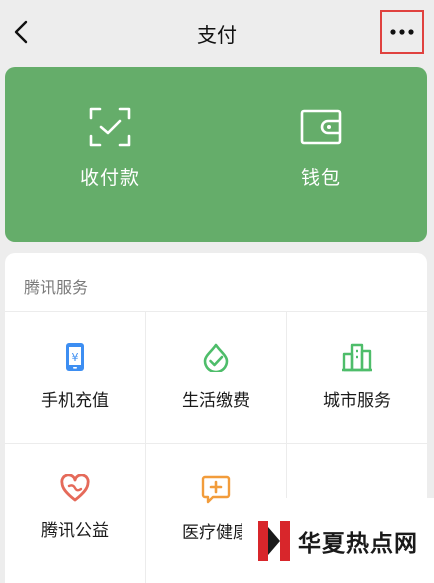 The height and width of the screenshot is (583, 434). What do you see at coordinates (321, 127) in the screenshot?
I see `wallet-icon` at bounding box center [321, 127].